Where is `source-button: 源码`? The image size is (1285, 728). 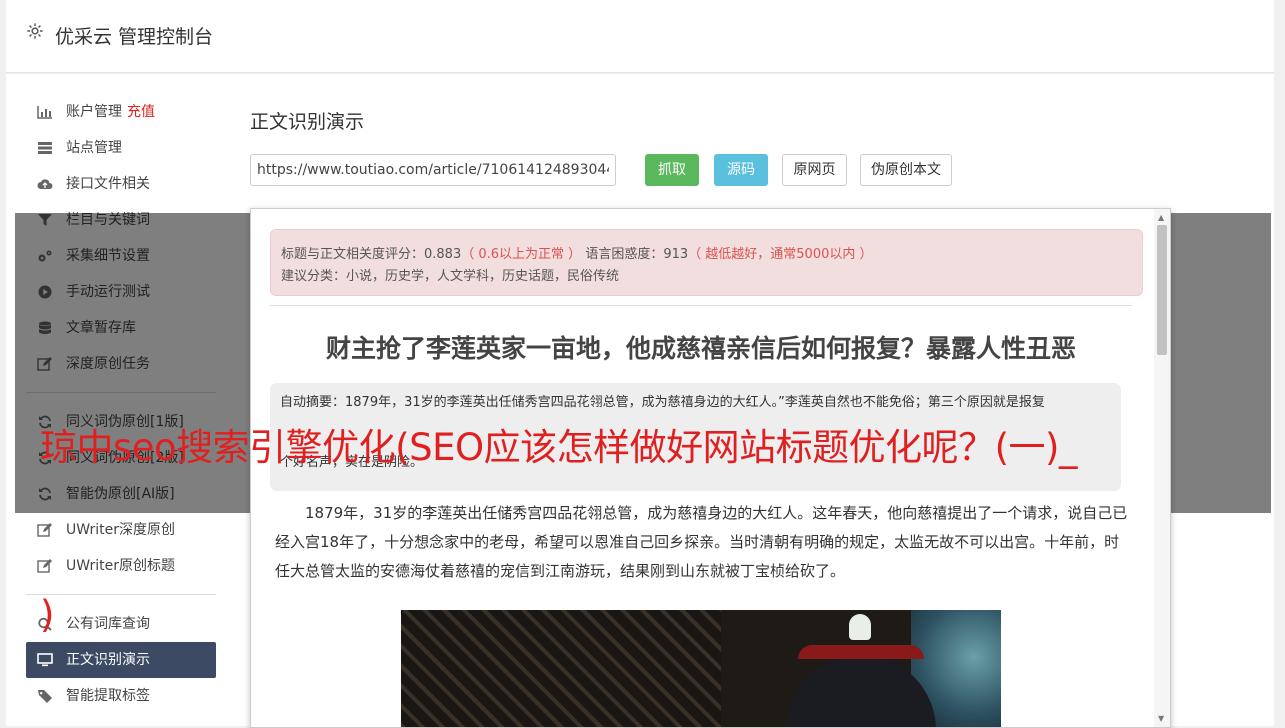 source-button: 源码 is located at coordinates (741, 170).